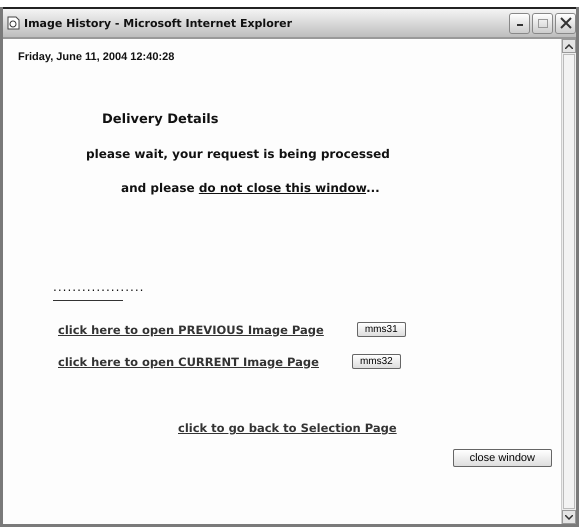 The image size is (579, 527). I want to click on page-icon, so click(13, 23).